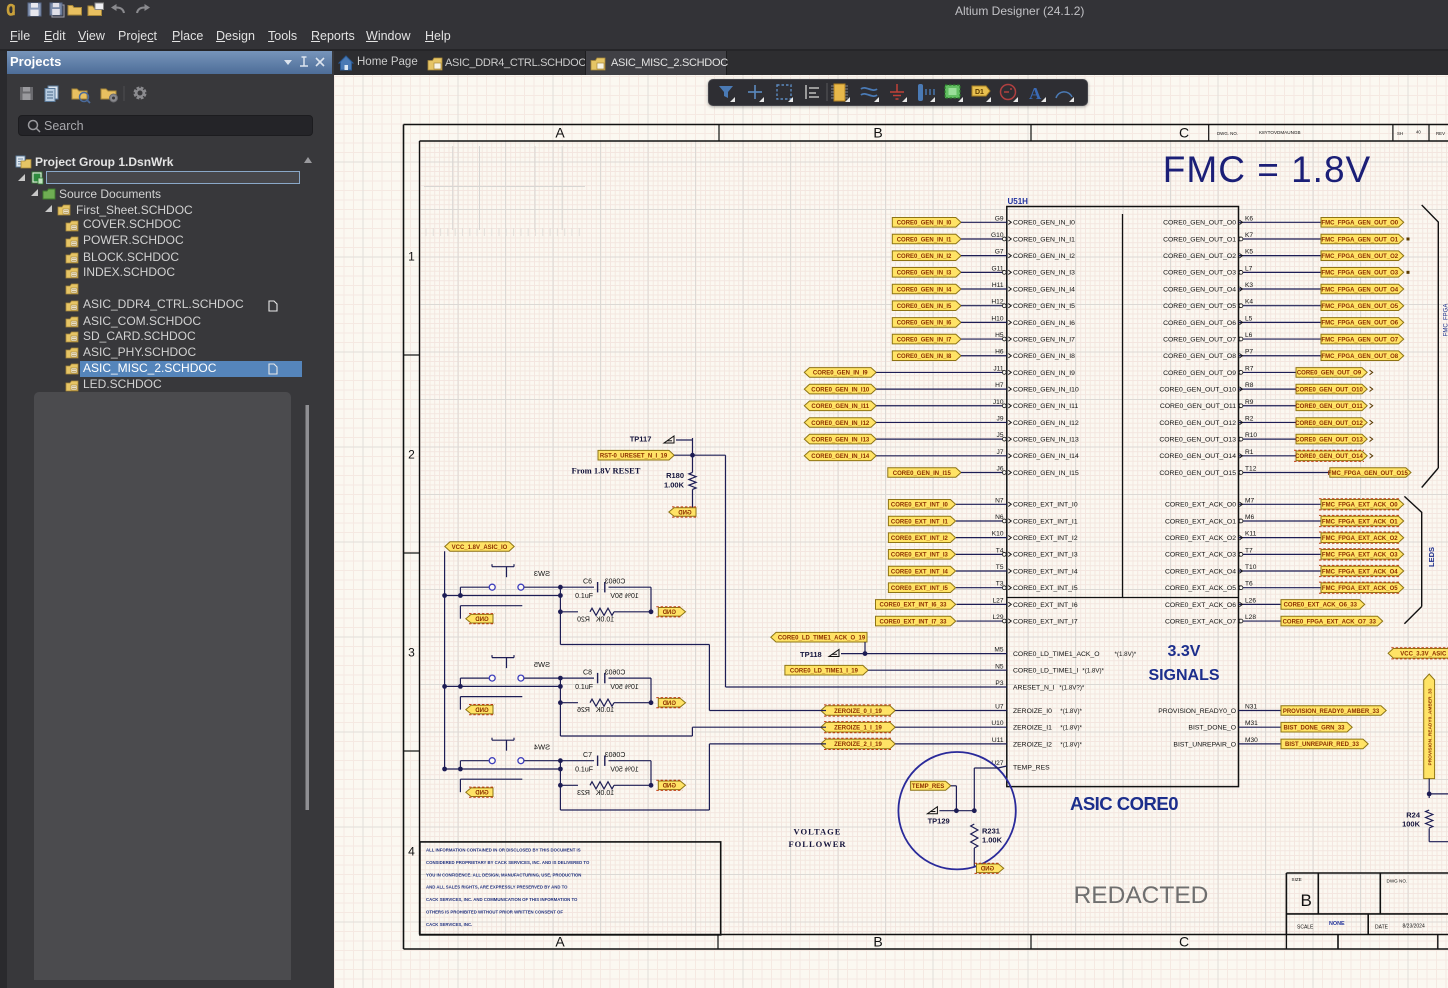  What do you see at coordinates (1035, 93) in the screenshot?
I see `svg-text: A` at bounding box center [1035, 93].